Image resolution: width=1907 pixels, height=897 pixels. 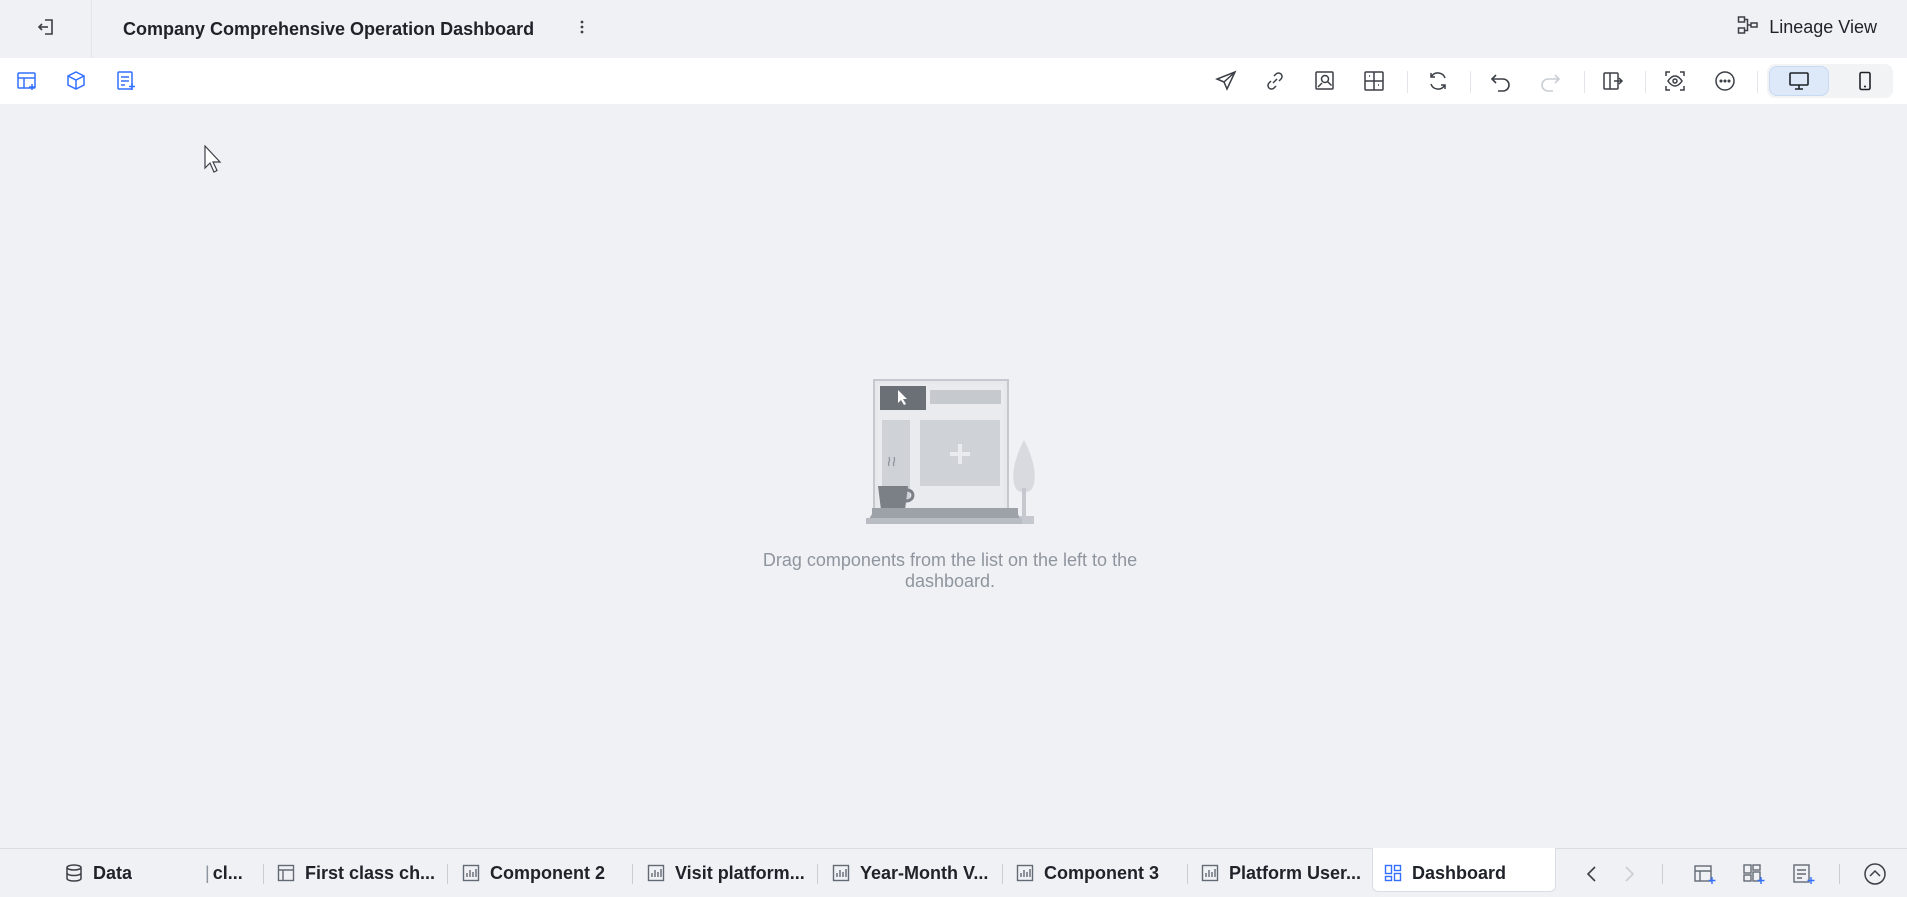 I want to click on tab-label: Dashboard, so click(x=1459, y=872).